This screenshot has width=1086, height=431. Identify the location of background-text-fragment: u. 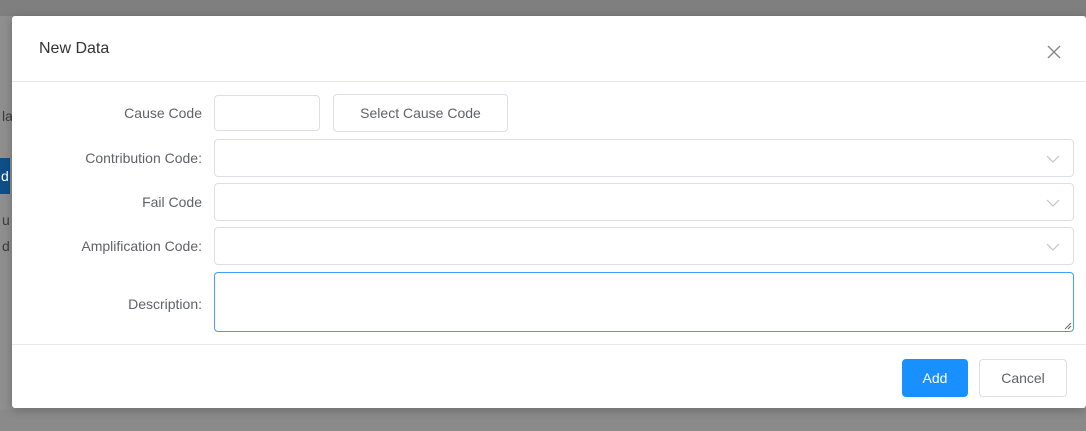
(6, 220).